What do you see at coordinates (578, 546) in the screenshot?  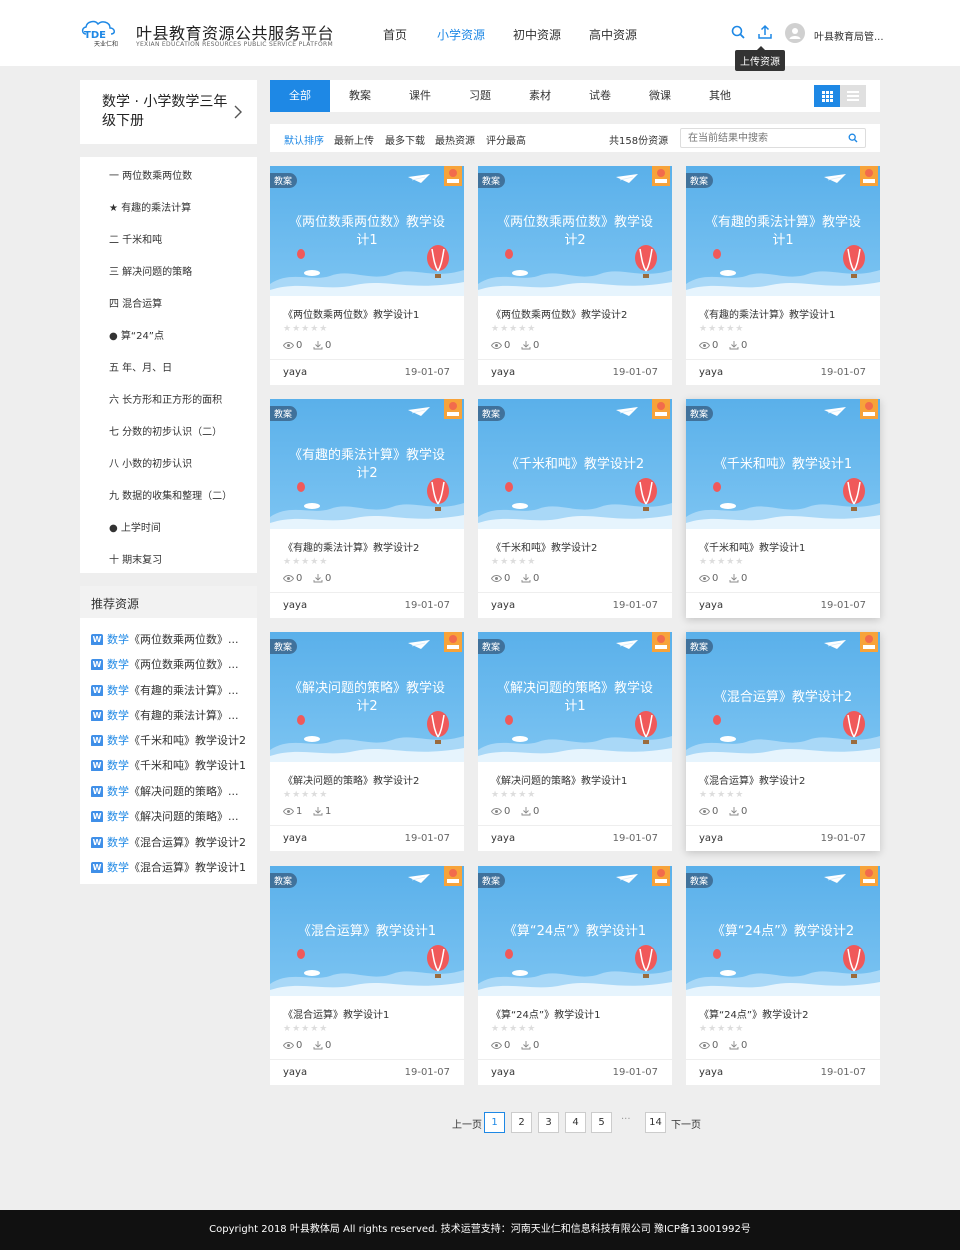 I see `resource-title: 《千米和吨》教学设计2` at bounding box center [578, 546].